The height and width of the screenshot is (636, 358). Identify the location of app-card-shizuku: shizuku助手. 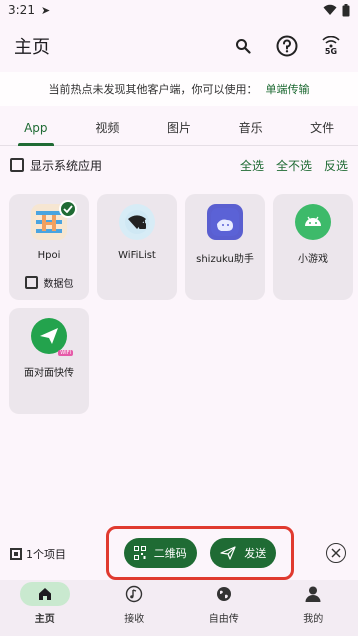
(225, 247).